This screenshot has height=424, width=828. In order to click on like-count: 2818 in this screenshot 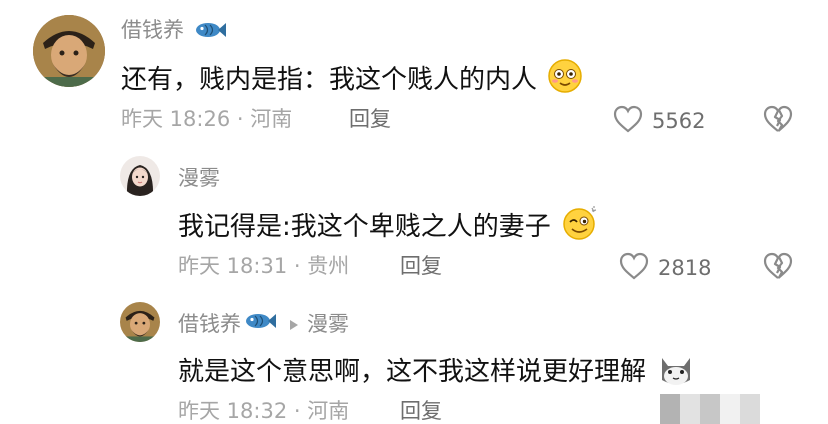, I will do `click(685, 268)`.